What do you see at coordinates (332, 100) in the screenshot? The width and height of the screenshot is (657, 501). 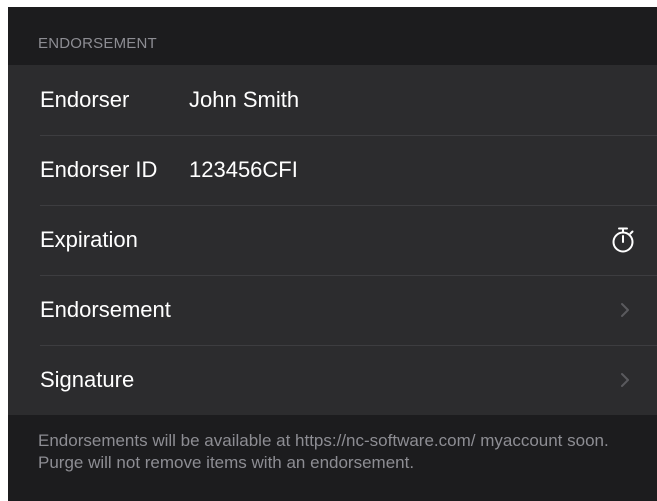 I see `endorser-row: Endorser John Smith` at bounding box center [332, 100].